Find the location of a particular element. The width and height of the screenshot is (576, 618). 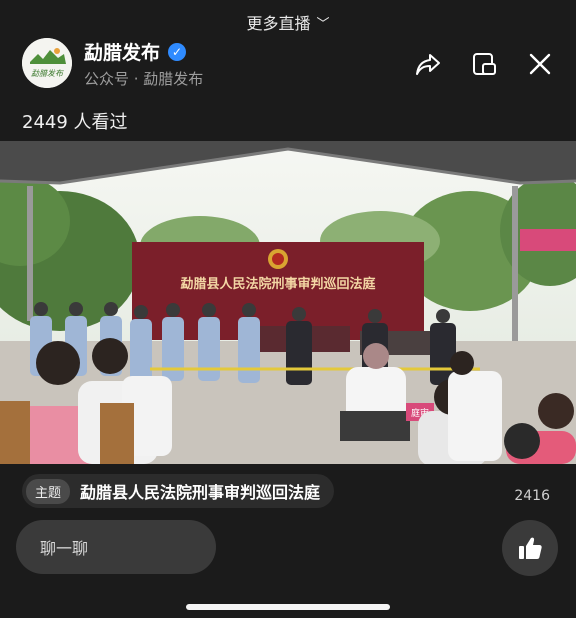

avatar-text: 勐腊发布 is located at coordinates (47, 73).